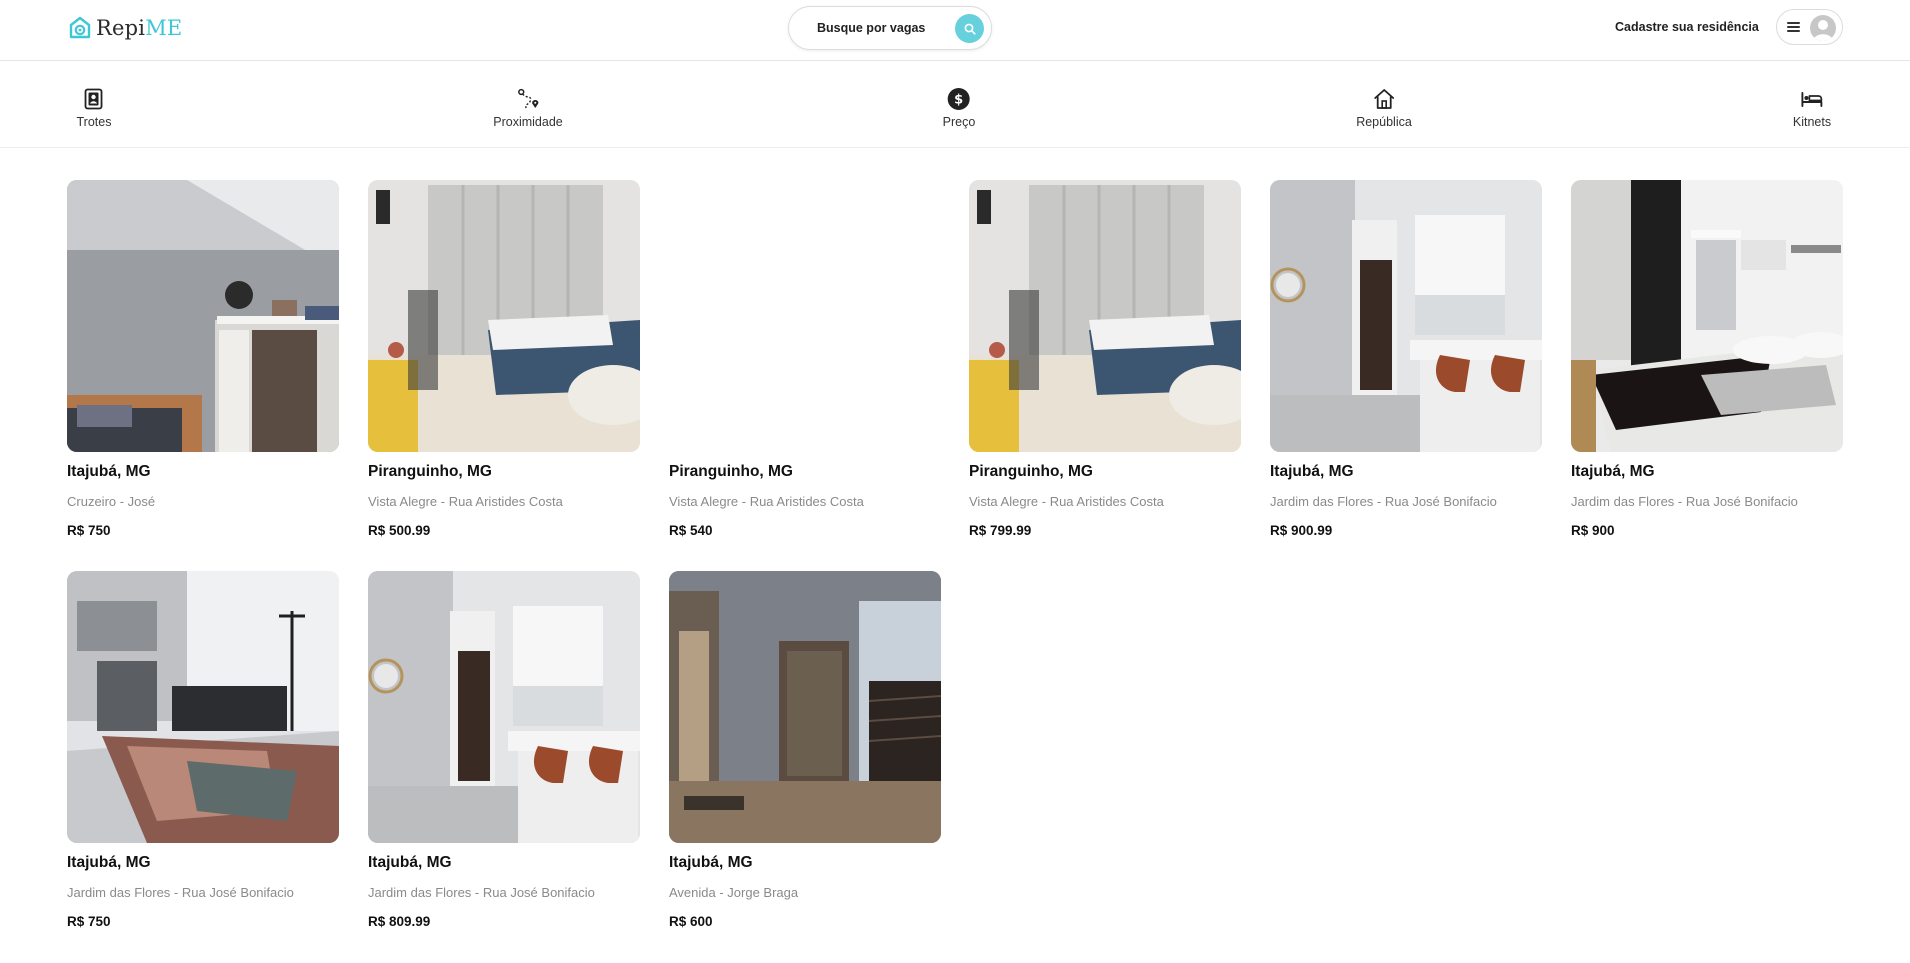  I want to click on category-label: Kitnets, so click(1812, 122).